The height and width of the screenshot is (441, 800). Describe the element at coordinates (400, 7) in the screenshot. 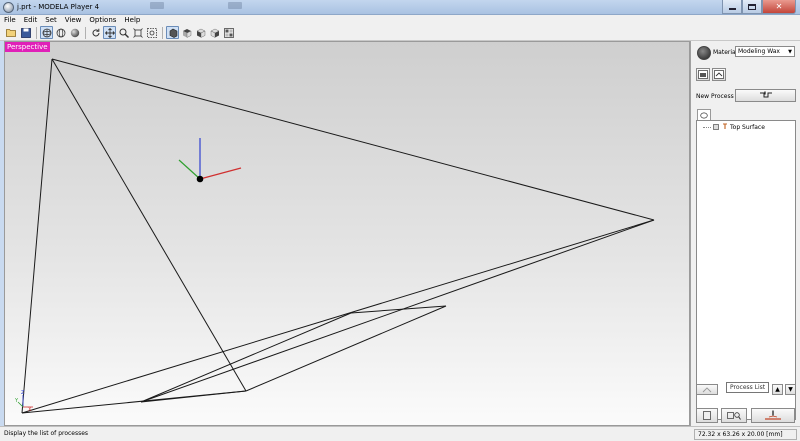

I see `title-bar: j.prt - MODELA Player 4 ✕` at that location.